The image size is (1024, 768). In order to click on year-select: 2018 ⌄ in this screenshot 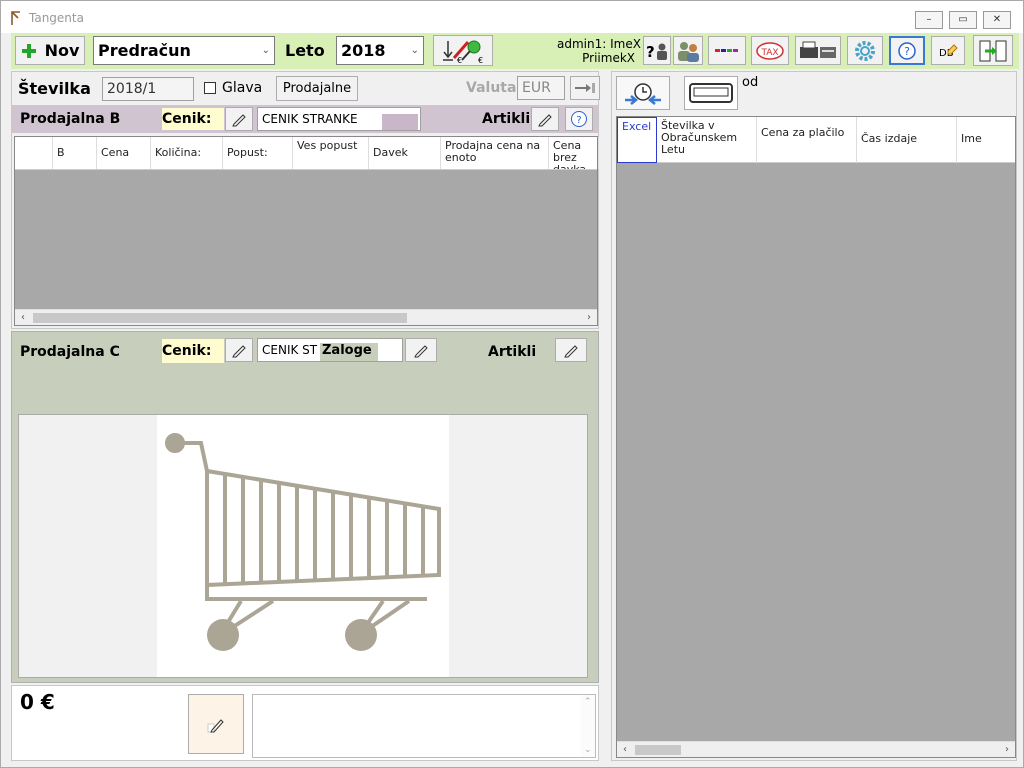, I will do `click(380, 50)`.